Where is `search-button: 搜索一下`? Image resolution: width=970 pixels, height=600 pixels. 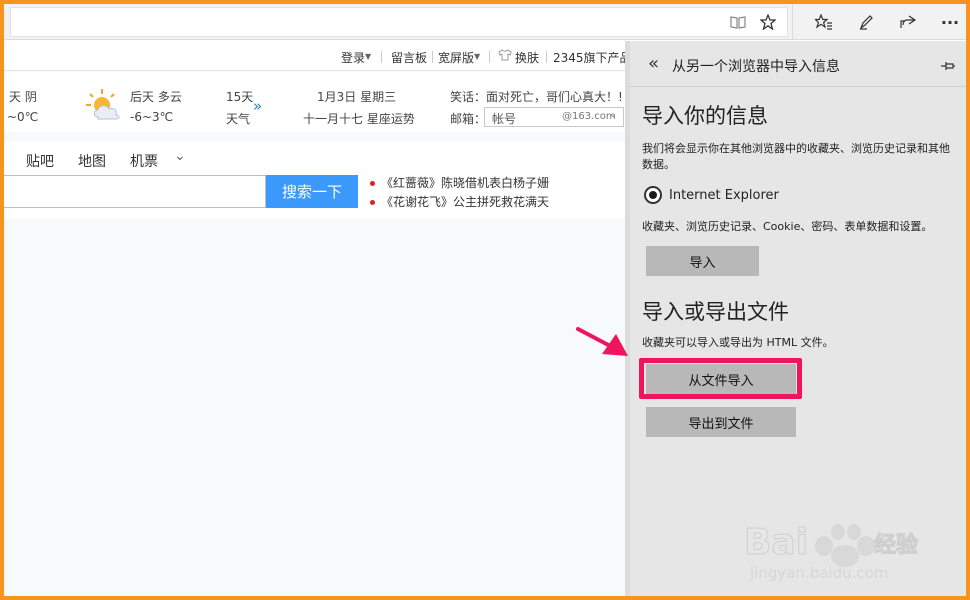
search-button: 搜索一下 is located at coordinates (312, 191).